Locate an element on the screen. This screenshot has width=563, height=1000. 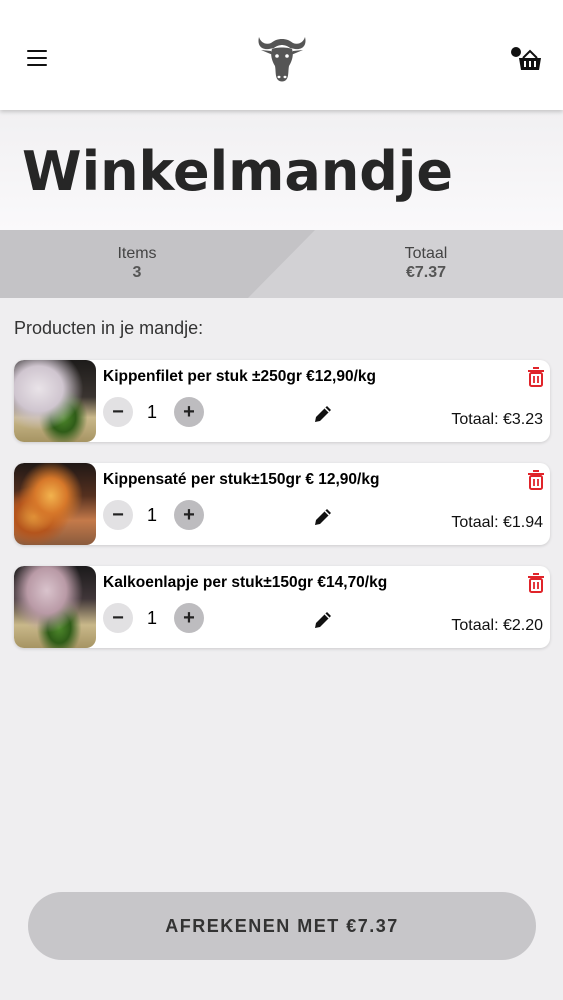
summary-total-value: €7.37 is located at coordinates (426, 272).